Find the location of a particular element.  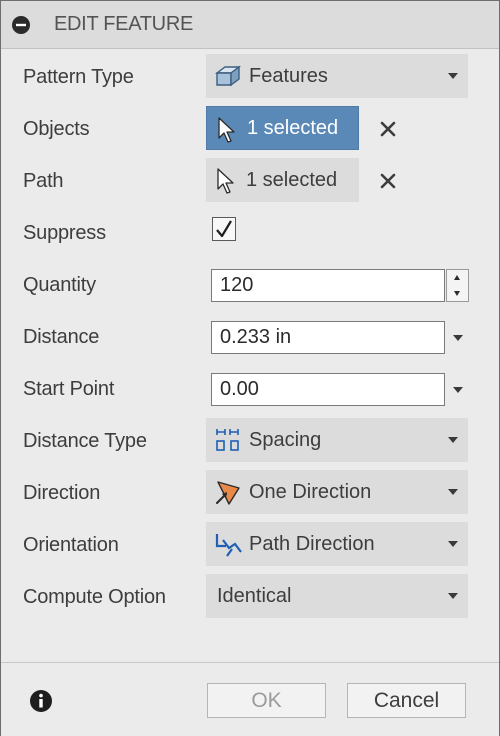

distance-type-value: Spacing is located at coordinates (285, 440).